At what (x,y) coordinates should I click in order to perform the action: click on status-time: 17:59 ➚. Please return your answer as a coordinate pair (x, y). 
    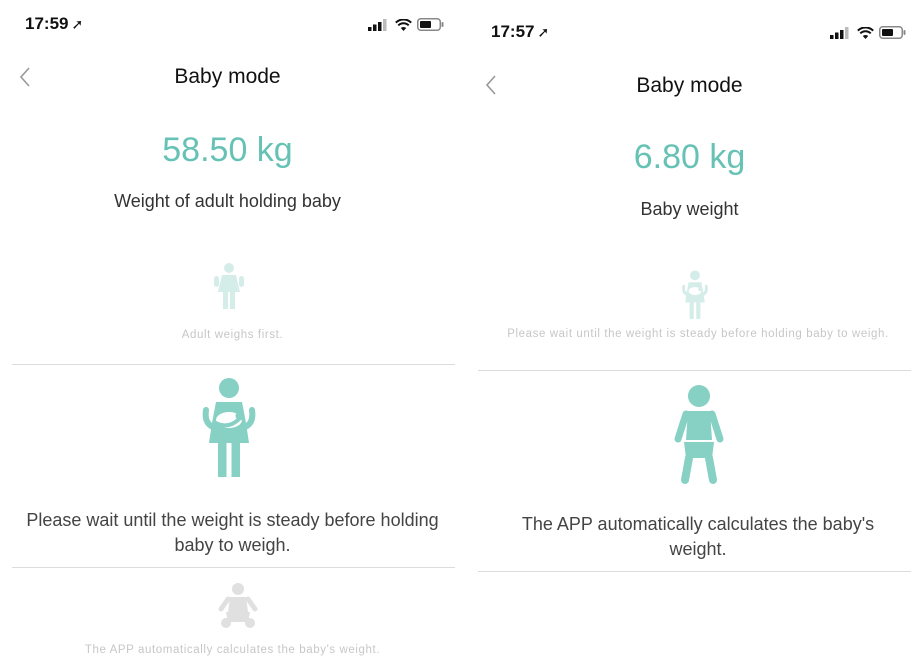
    Looking at the image, I should click on (54, 23).